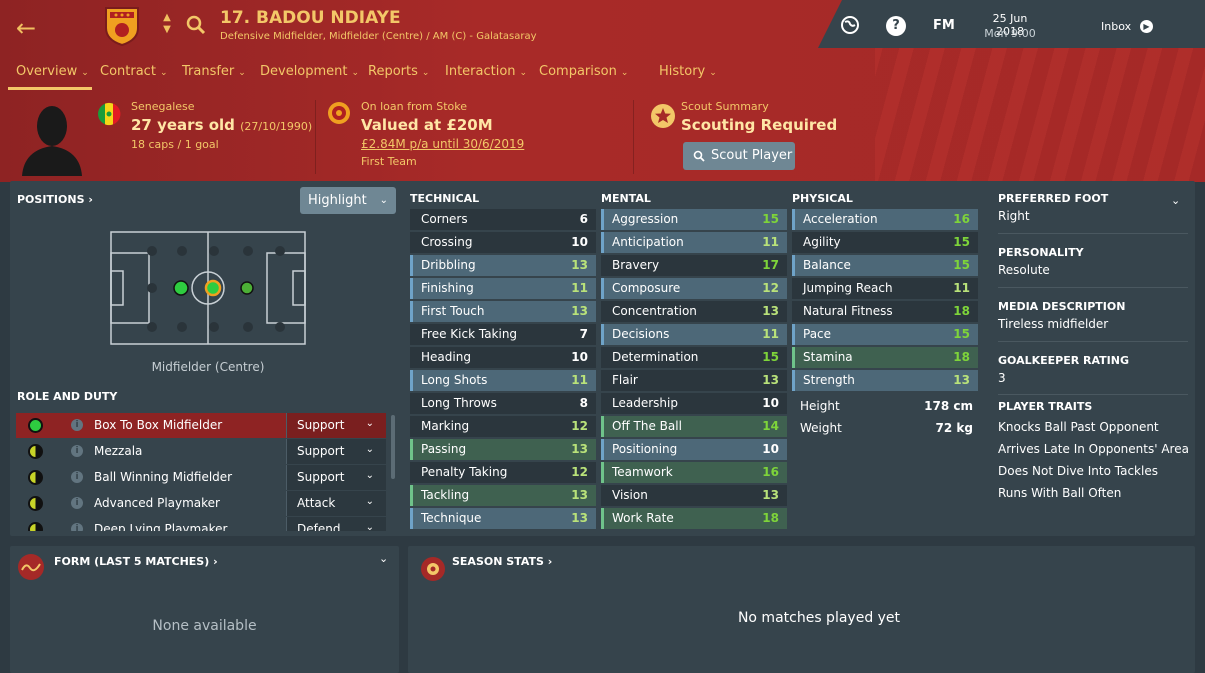 The image size is (1205, 673). Describe the element at coordinates (850, 25) in the screenshot. I see `world-globe-icon` at that location.